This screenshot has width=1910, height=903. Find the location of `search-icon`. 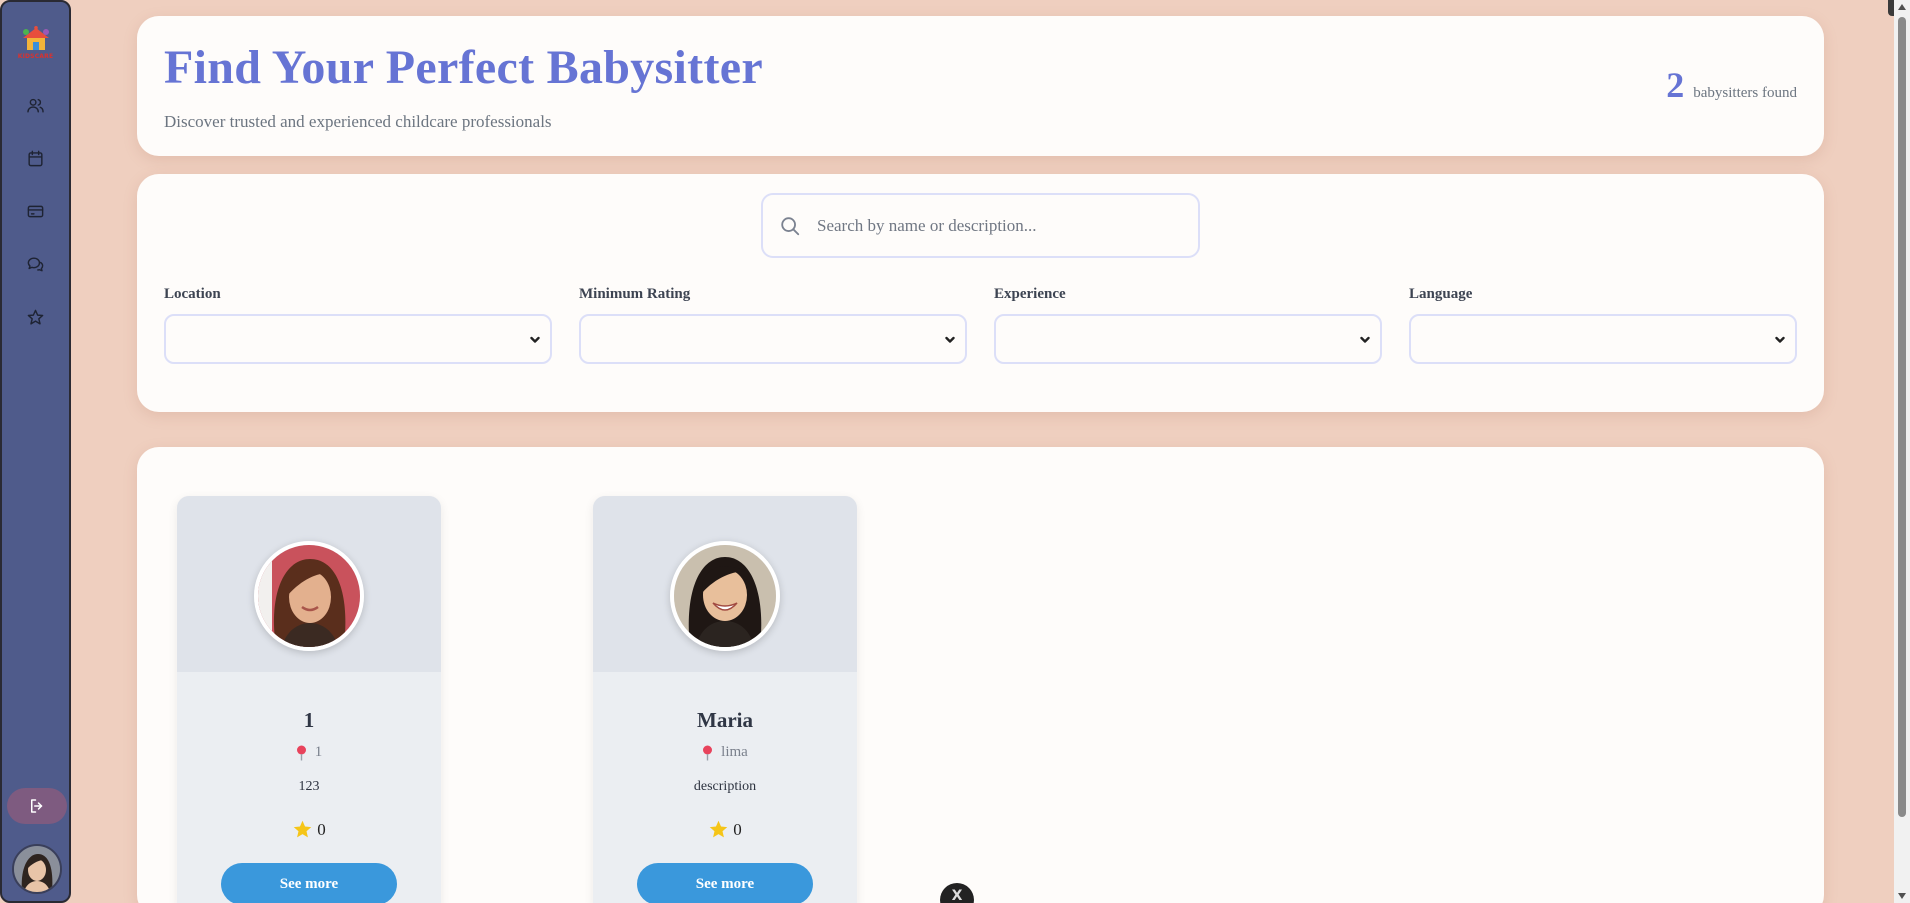

search-icon is located at coordinates (790, 225).